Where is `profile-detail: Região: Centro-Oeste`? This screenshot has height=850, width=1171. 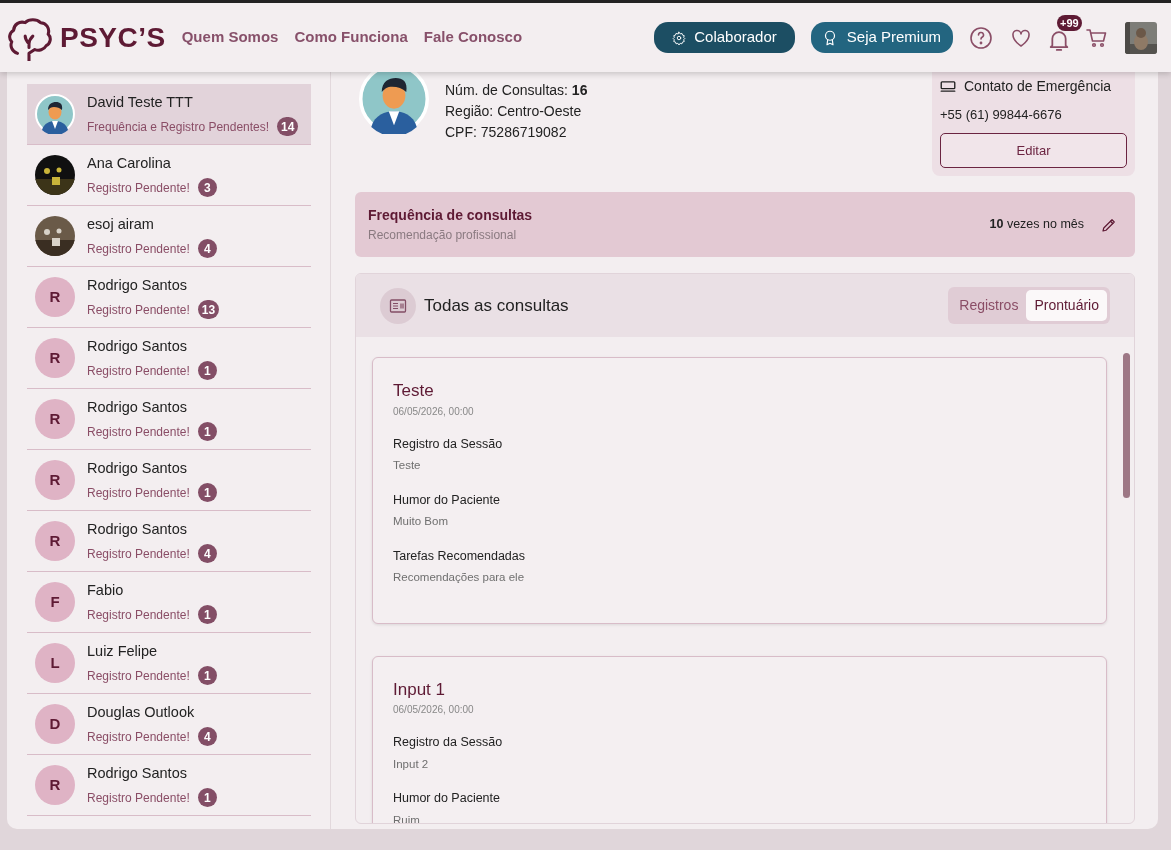 profile-detail: Região: Centro-Oeste is located at coordinates (514, 111).